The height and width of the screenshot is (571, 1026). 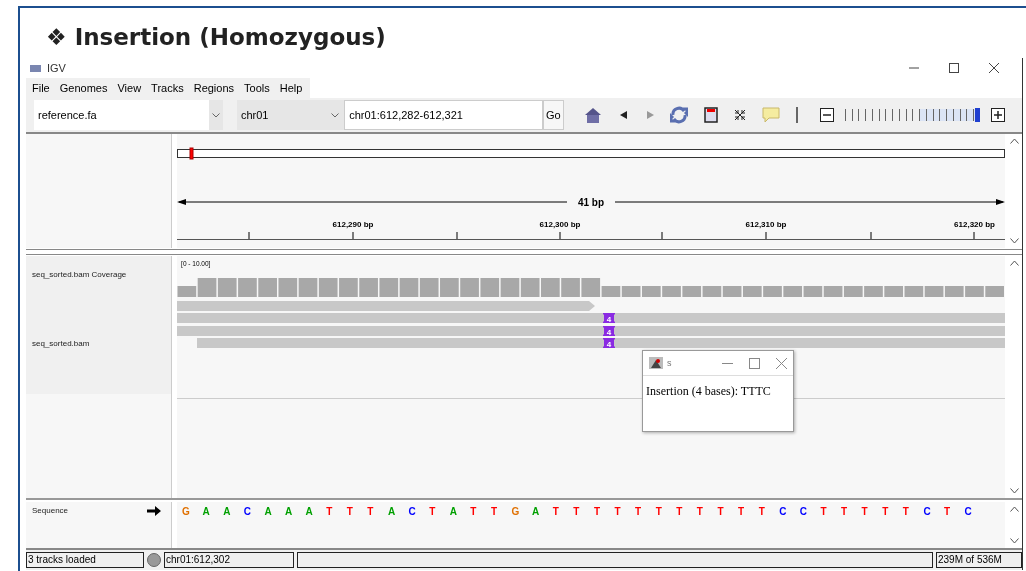 I want to click on strand-arrow-icon, so click(x=154, y=511).